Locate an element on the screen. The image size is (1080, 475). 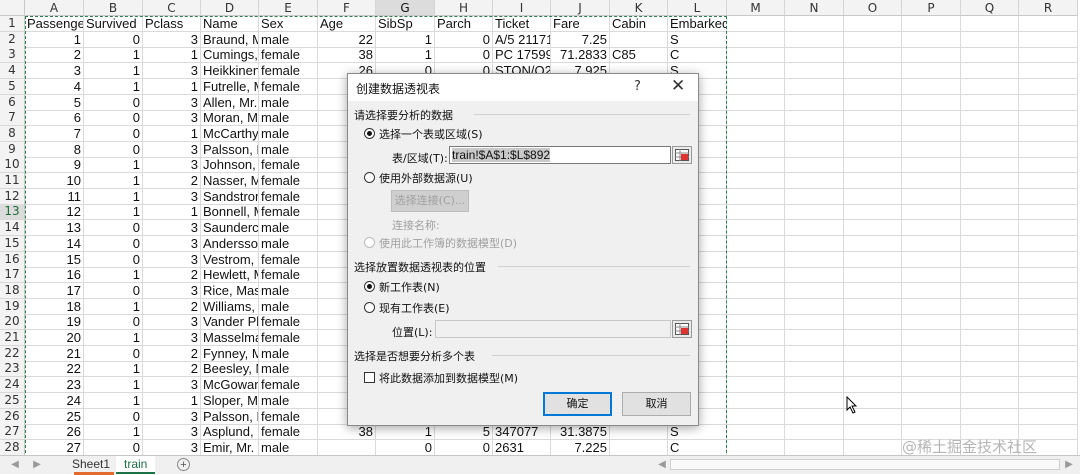
row-header: 26 is located at coordinates (12, 416).